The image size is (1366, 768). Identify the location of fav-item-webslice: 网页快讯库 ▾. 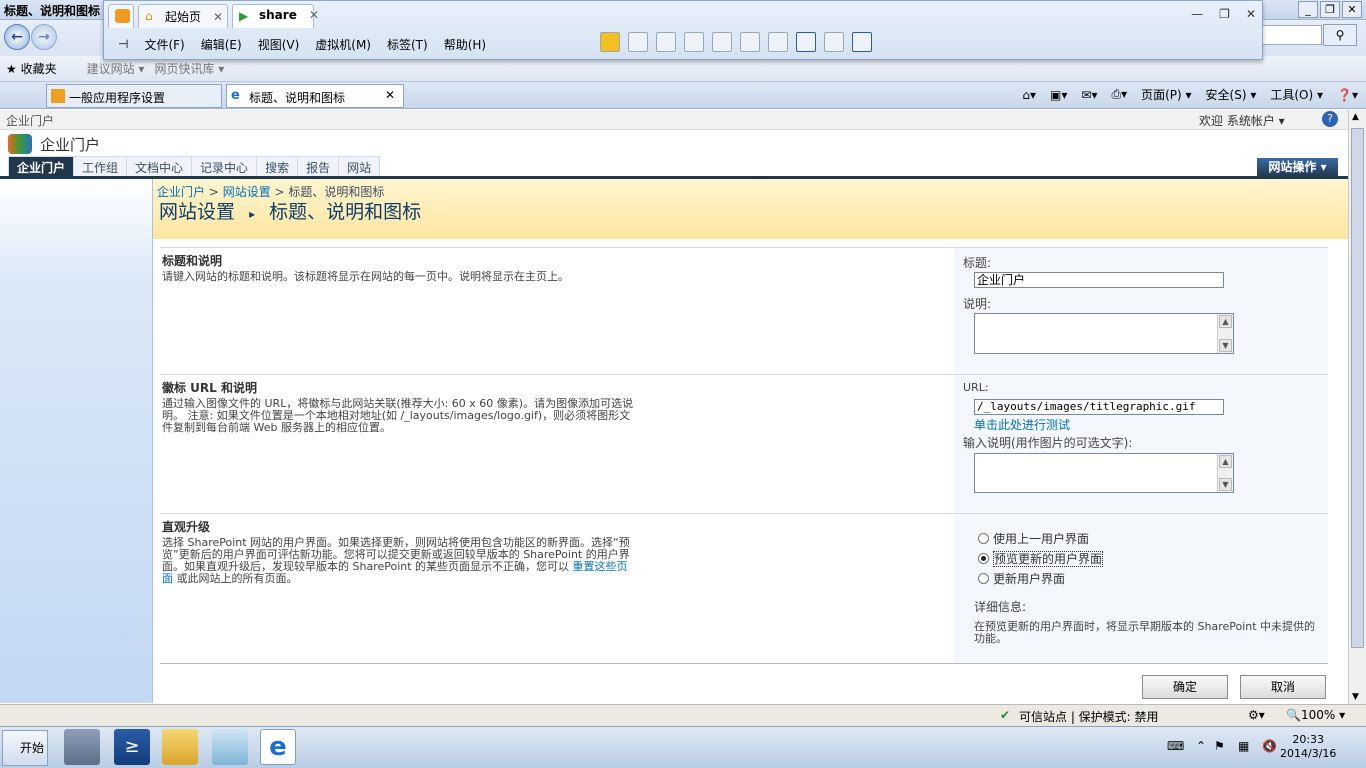
(189, 68).